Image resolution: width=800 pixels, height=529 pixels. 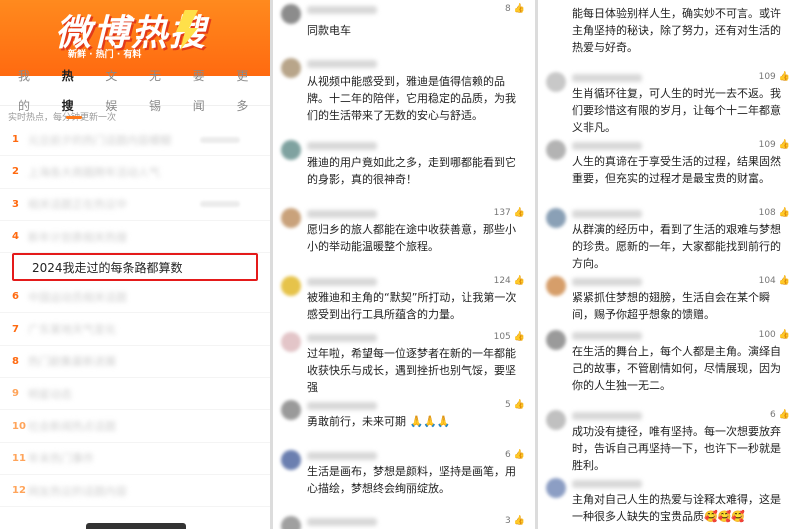 I want to click on tab-more: 更多, so click(x=248, y=91).